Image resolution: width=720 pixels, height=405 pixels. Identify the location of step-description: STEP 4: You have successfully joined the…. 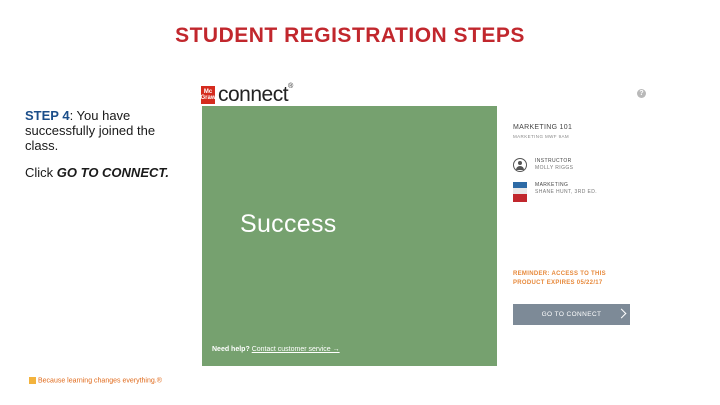
(105, 130).